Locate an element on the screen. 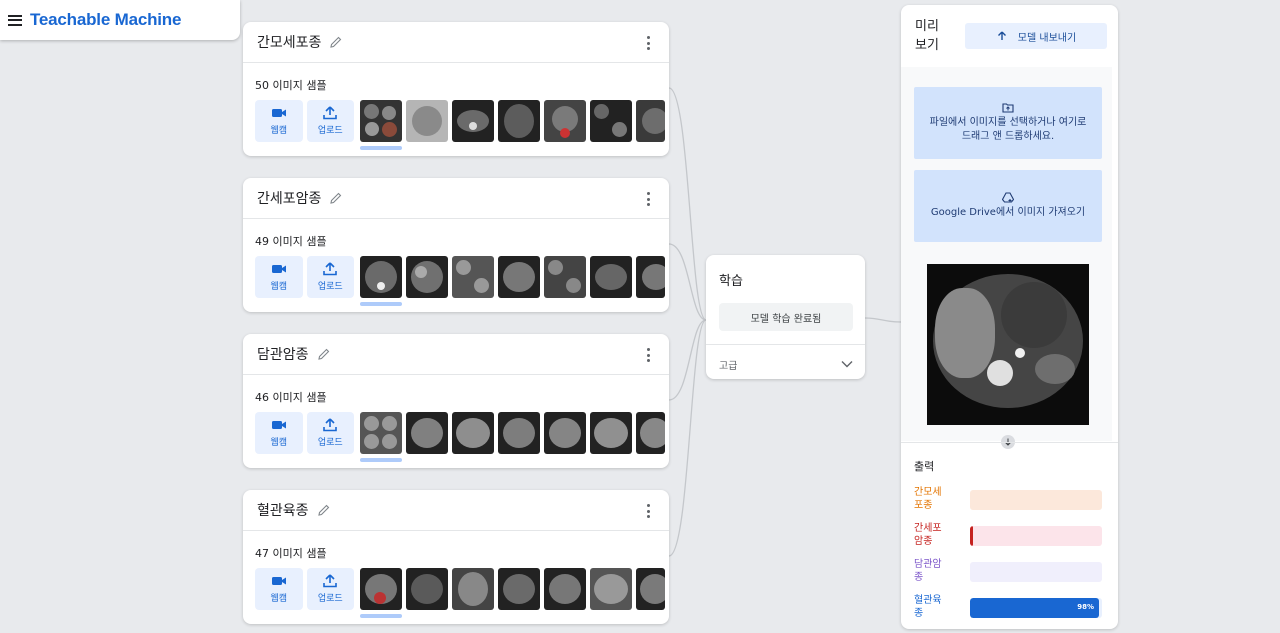 The width and height of the screenshot is (1280, 633). app-header: Teachable Machine is located at coordinates (120, 20).